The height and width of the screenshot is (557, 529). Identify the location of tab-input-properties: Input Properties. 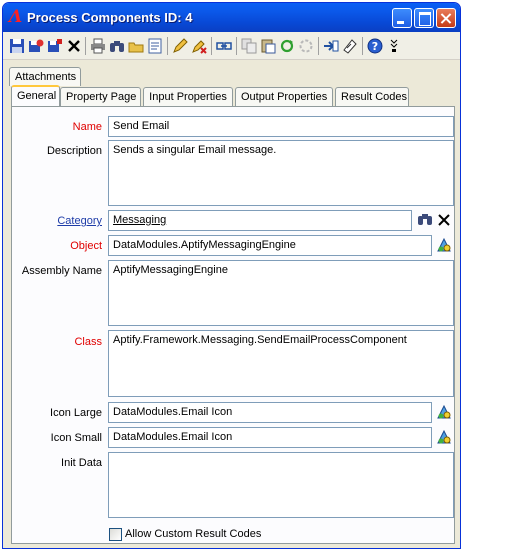
(188, 96).